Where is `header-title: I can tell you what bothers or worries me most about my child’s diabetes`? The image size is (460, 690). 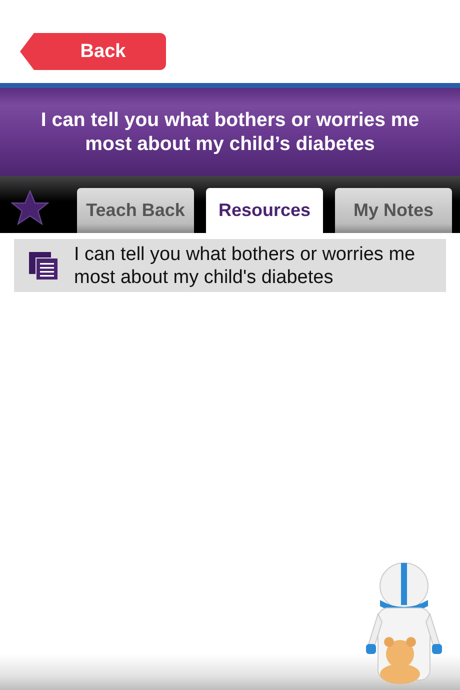
header-title: I can tell you what bothers or worries me most about my child’s diabetes is located at coordinates (230, 132).